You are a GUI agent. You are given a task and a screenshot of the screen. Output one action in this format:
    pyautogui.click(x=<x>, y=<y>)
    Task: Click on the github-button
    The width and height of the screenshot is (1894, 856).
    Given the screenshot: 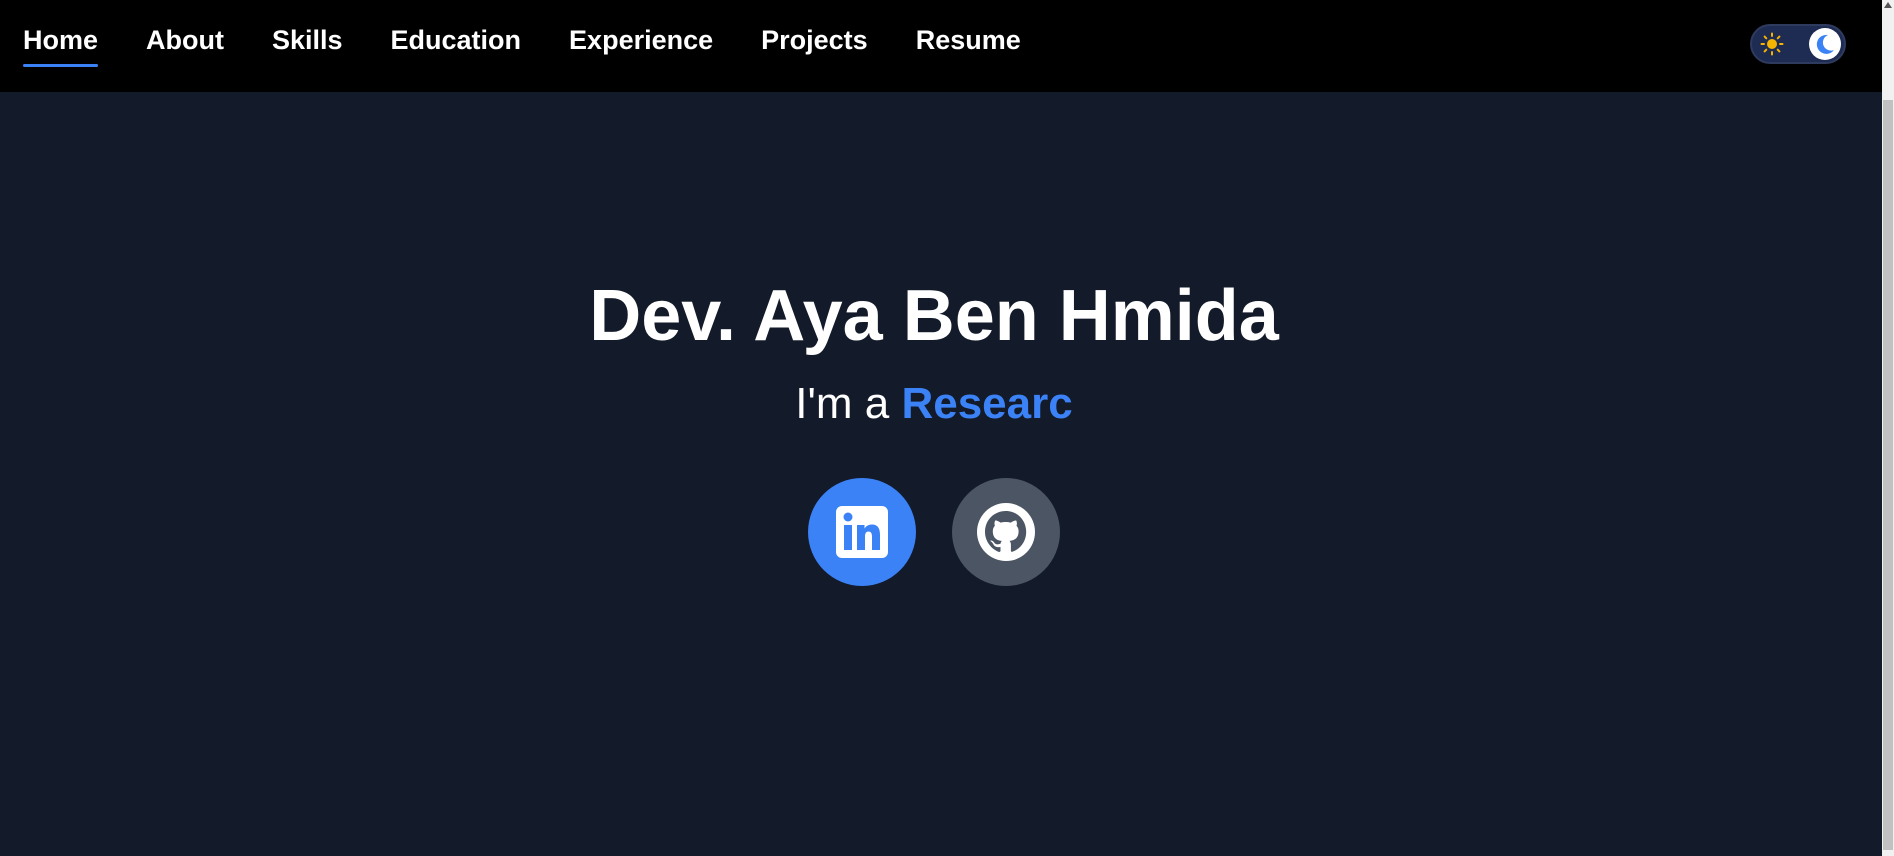 What is the action you would take?
    pyautogui.click(x=1006, y=532)
    